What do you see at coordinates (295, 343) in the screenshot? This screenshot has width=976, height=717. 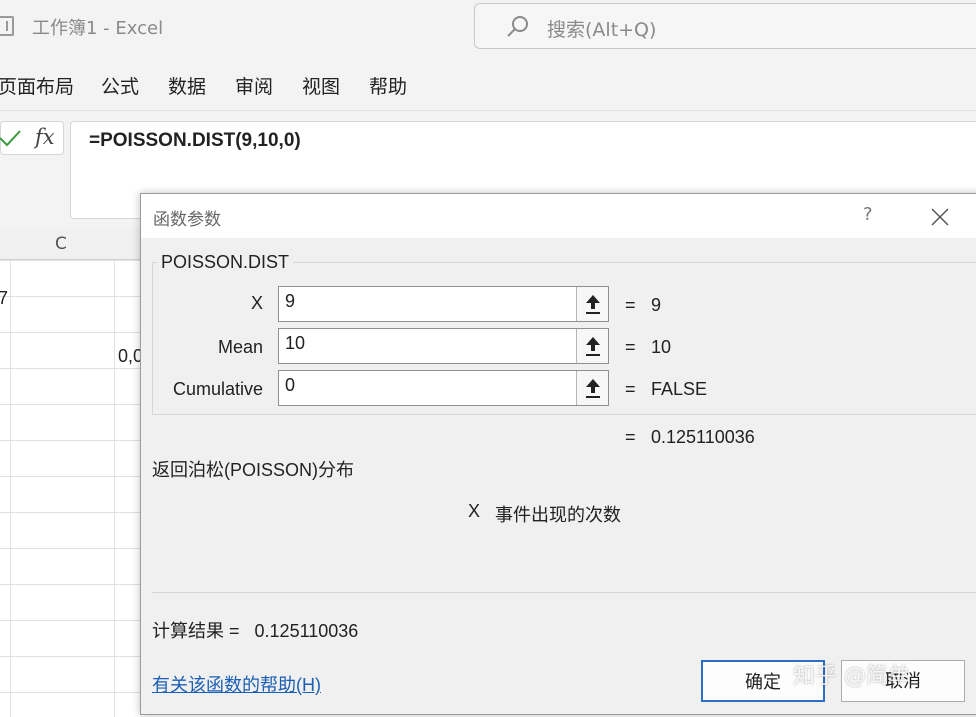 I see `mean-value: 10` at bounding box center [295, 343].